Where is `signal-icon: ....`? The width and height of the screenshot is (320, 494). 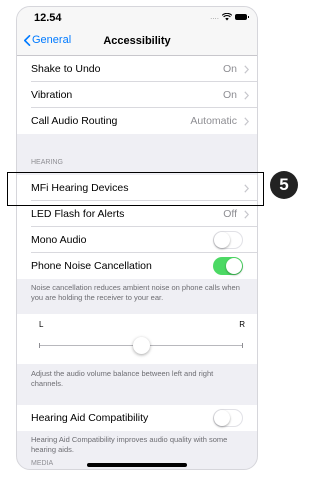
signal-icon: .... is located at coordinates (214, 16).